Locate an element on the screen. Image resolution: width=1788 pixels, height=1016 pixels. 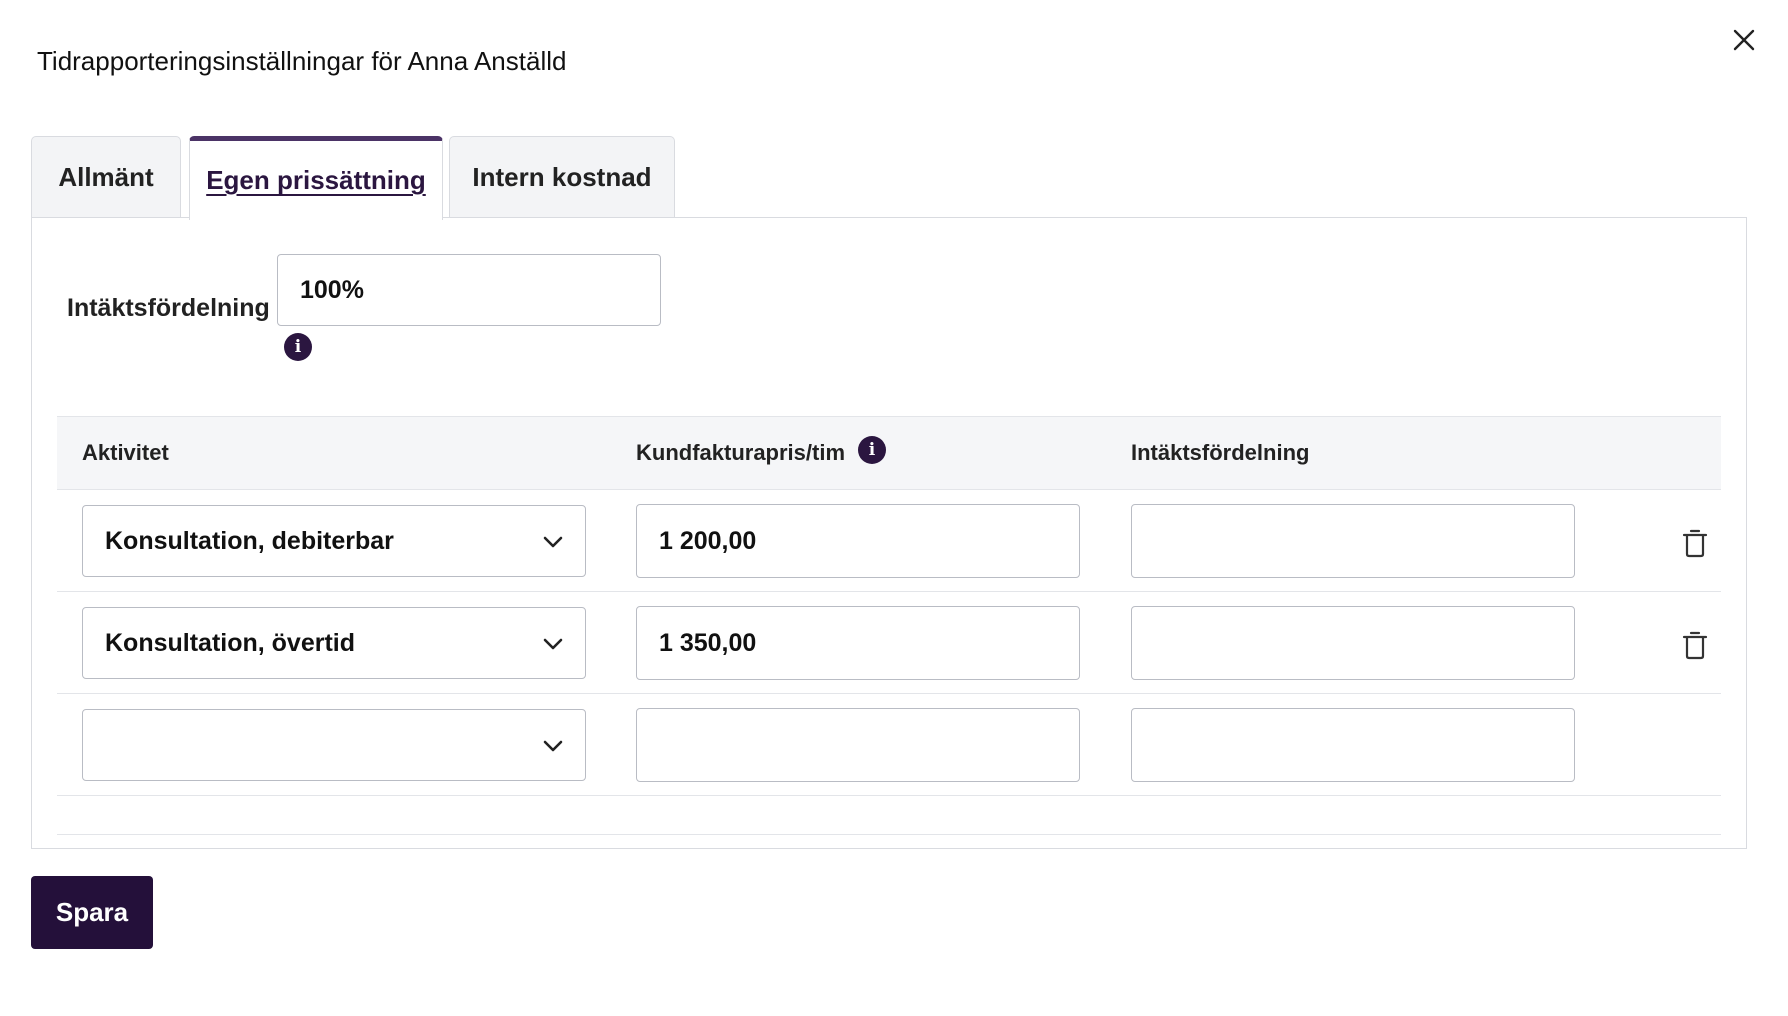
tab-label: Egen prissättning is located at coordinates (316, 180).